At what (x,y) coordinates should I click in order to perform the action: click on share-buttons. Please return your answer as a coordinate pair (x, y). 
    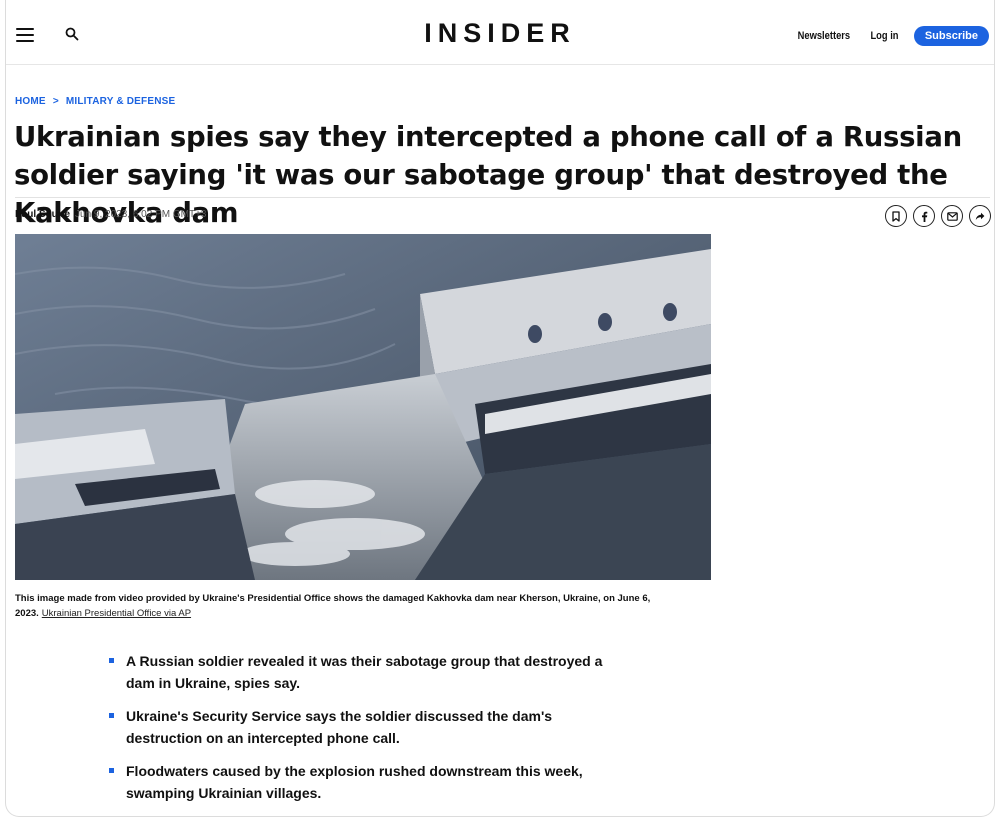
    Looking at the image, I should click on (935, 216).